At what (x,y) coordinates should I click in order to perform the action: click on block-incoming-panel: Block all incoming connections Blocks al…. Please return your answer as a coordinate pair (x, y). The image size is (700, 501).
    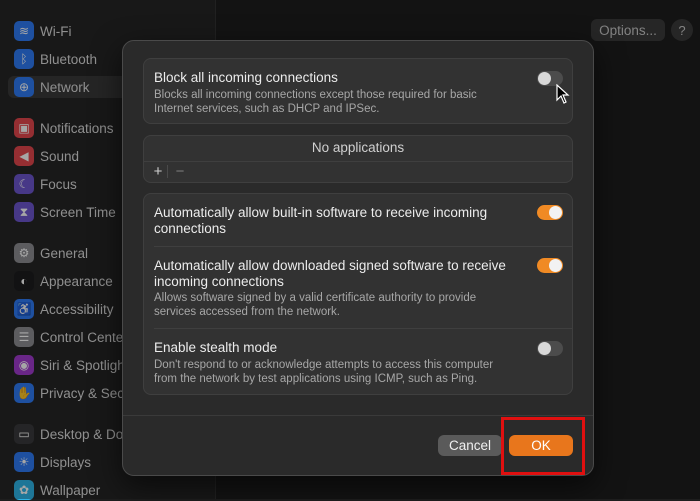
    Looking at the image, I should click on (358, 91).